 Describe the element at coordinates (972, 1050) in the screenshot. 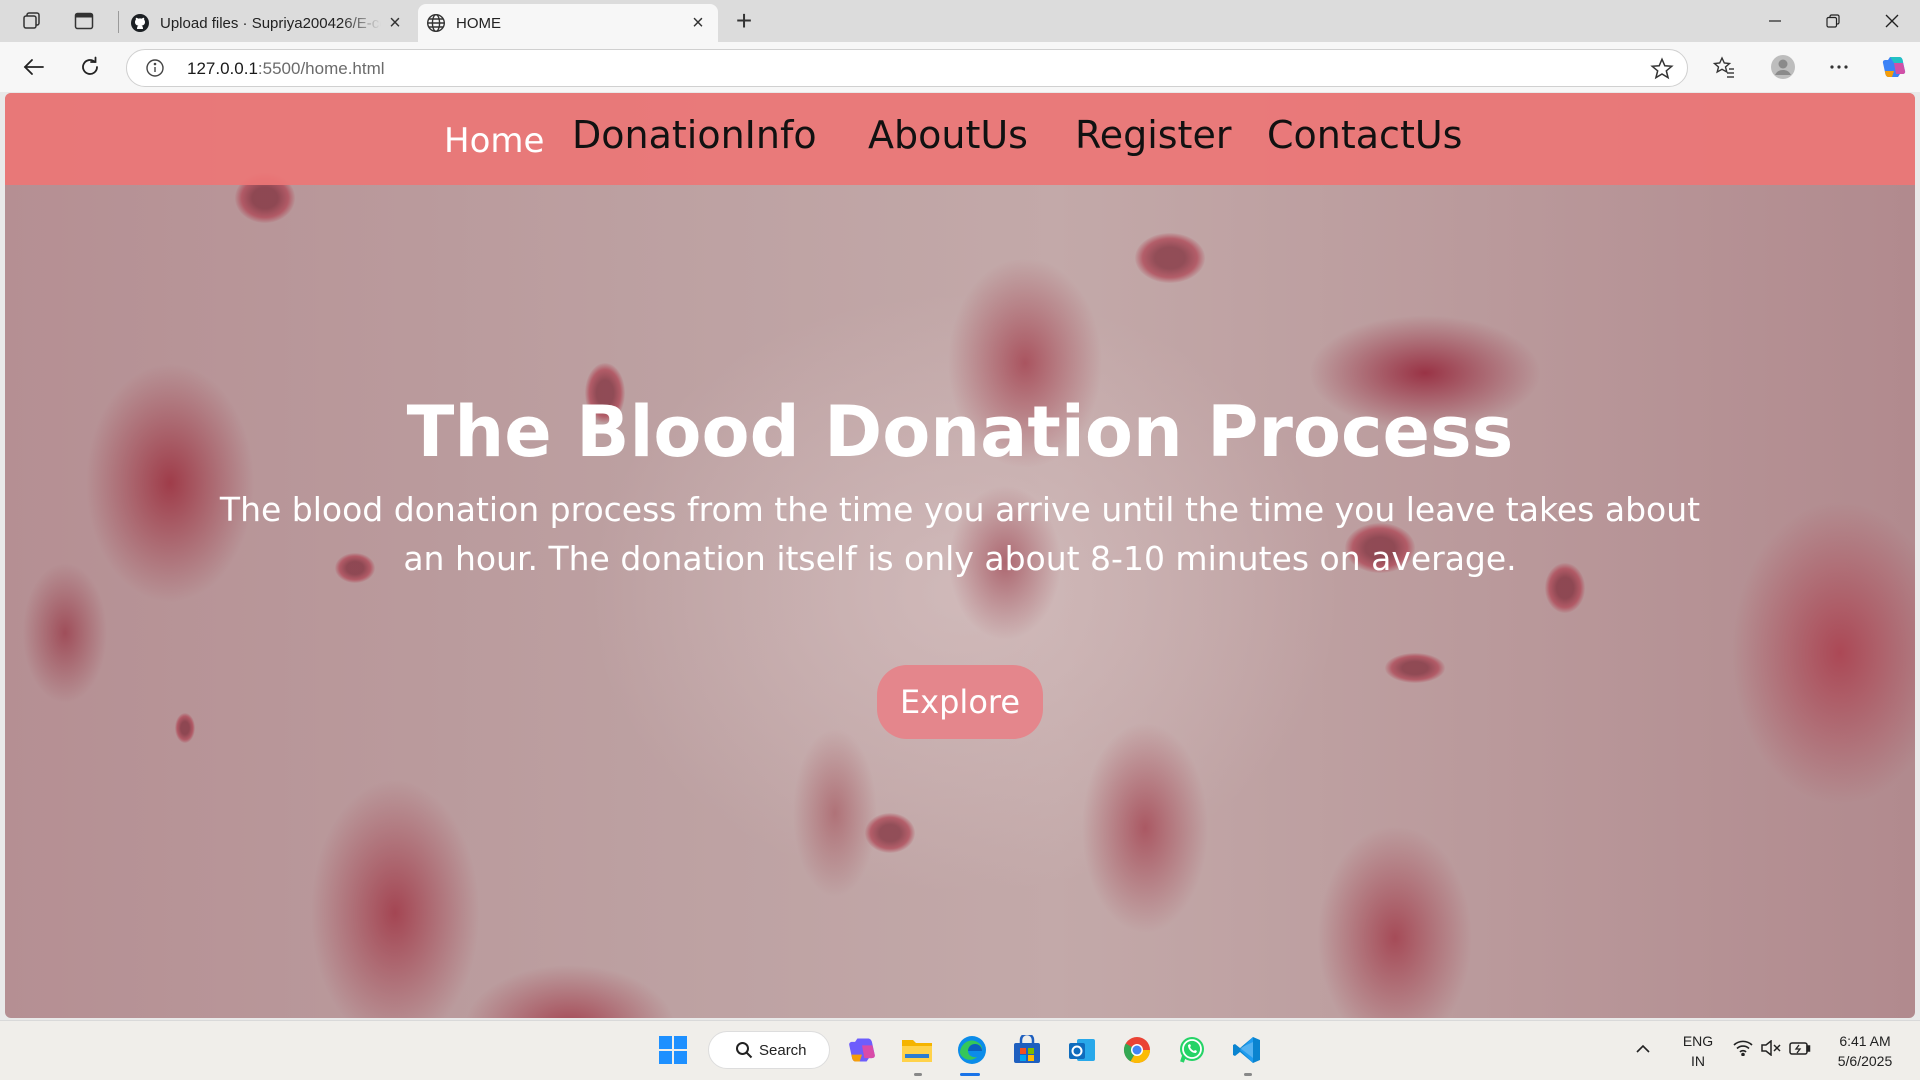

I see `edge-browser-icon` at that location.